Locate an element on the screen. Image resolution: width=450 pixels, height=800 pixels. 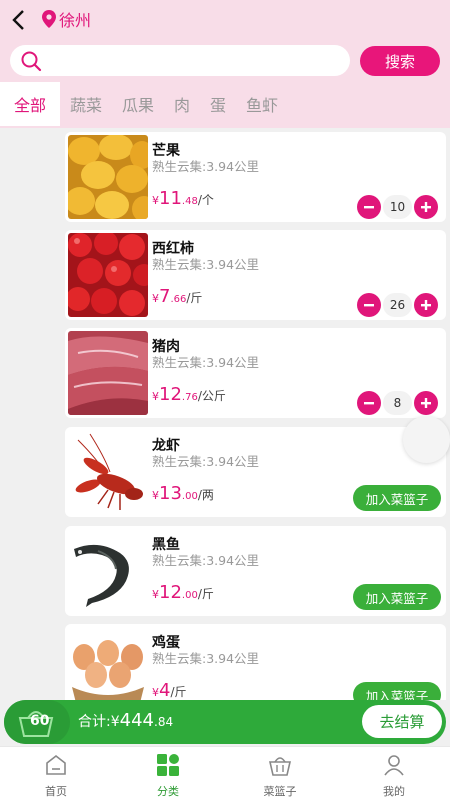
price-integer: 13 is located at coordinates (170, 493).